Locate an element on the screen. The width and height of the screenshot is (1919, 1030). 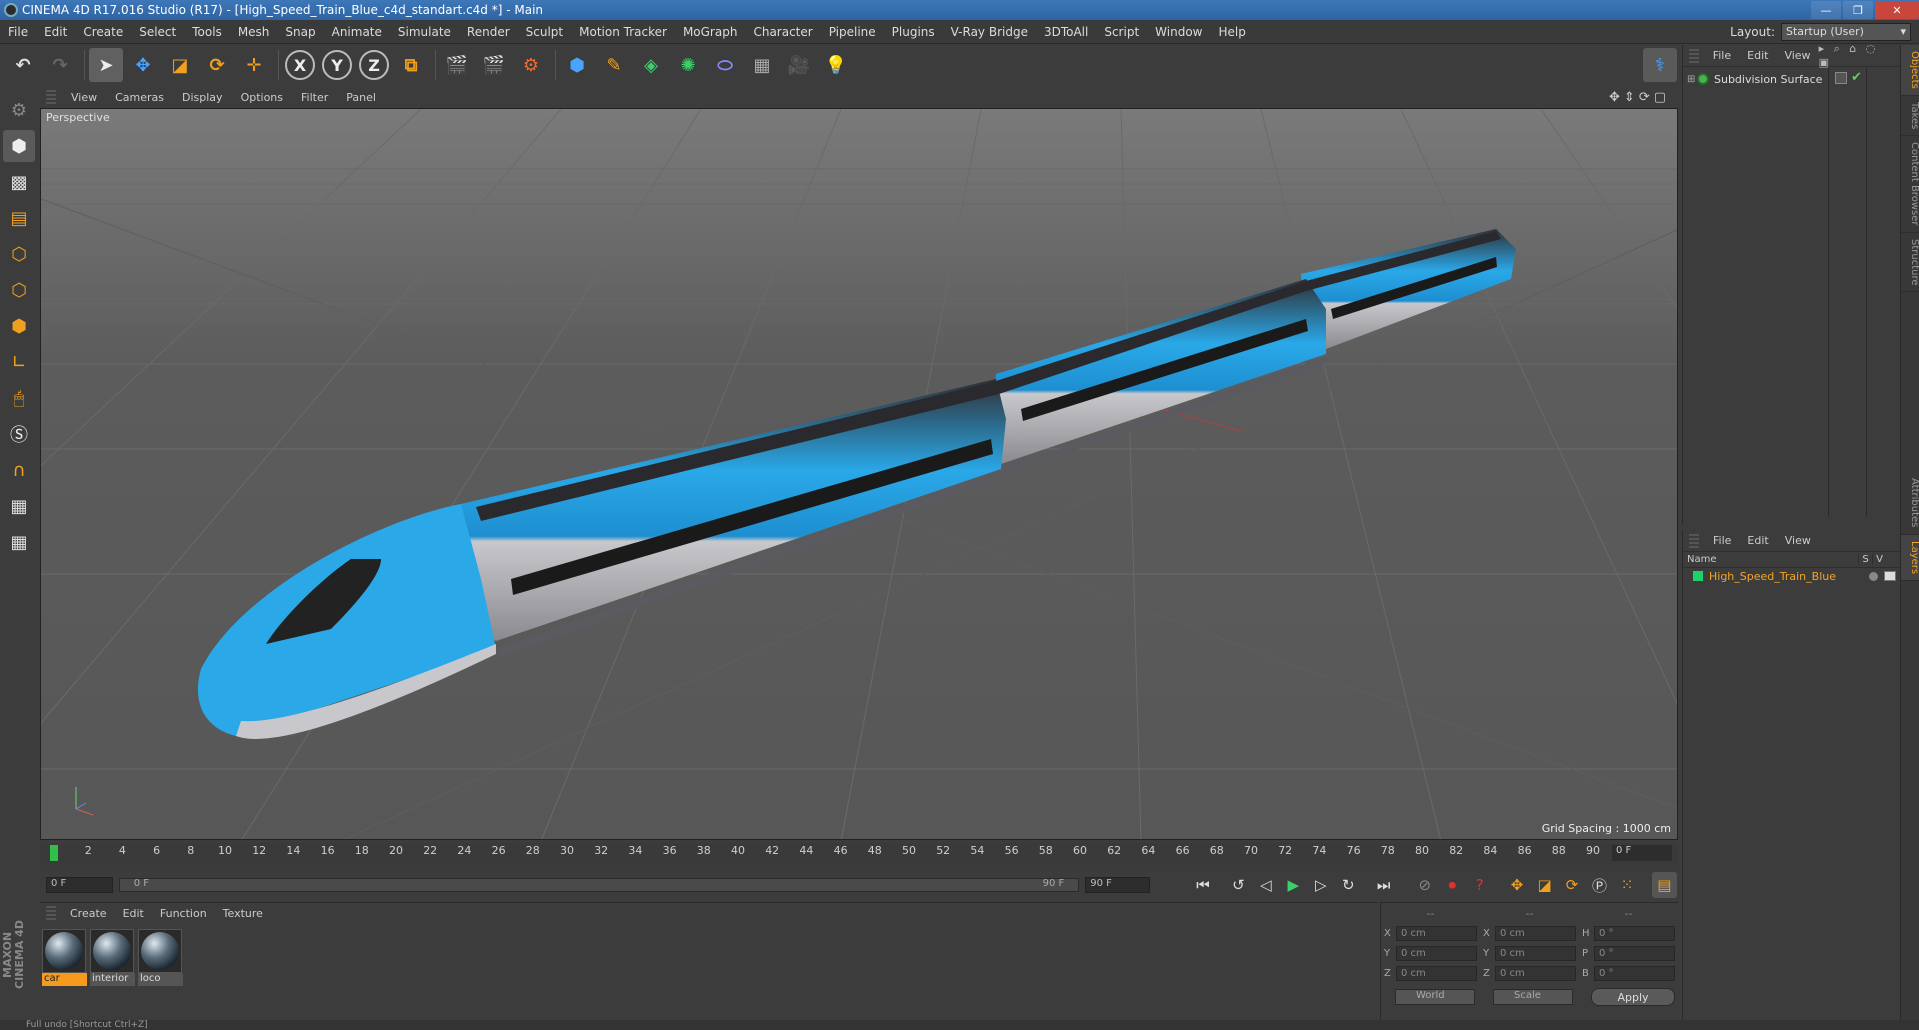
next-key-icon: ↻ is located at coordinates (1348, 885).